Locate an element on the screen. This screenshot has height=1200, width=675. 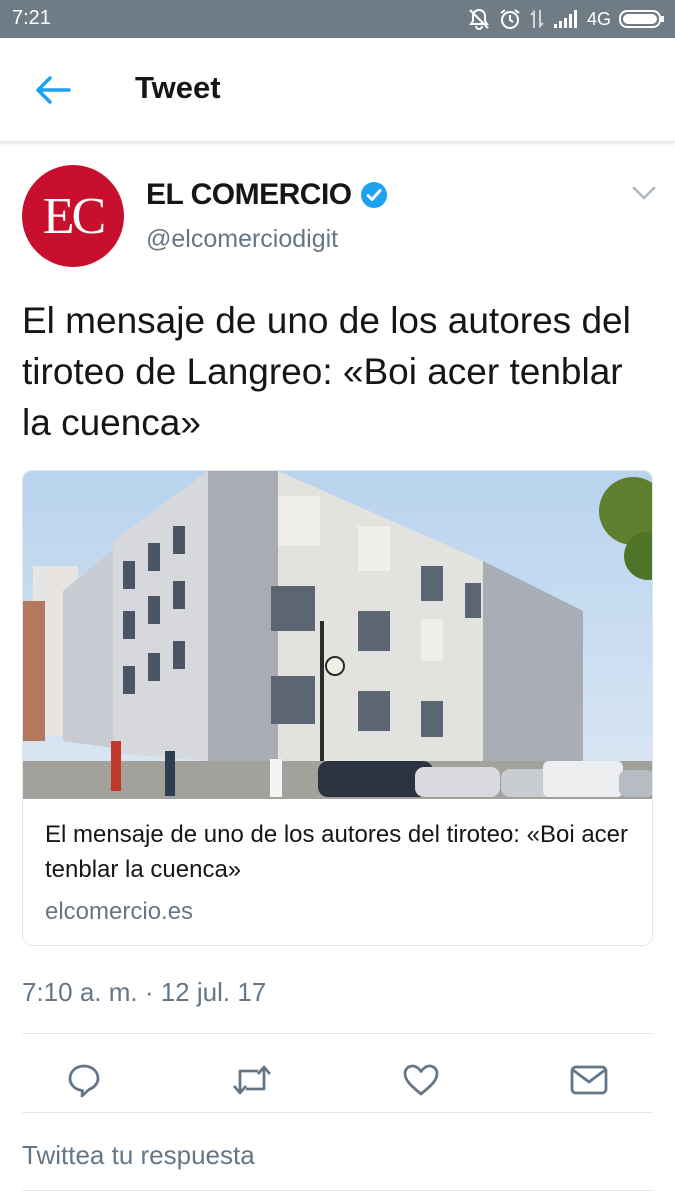
back-arrow-icon is located at coordinates (53, 90).